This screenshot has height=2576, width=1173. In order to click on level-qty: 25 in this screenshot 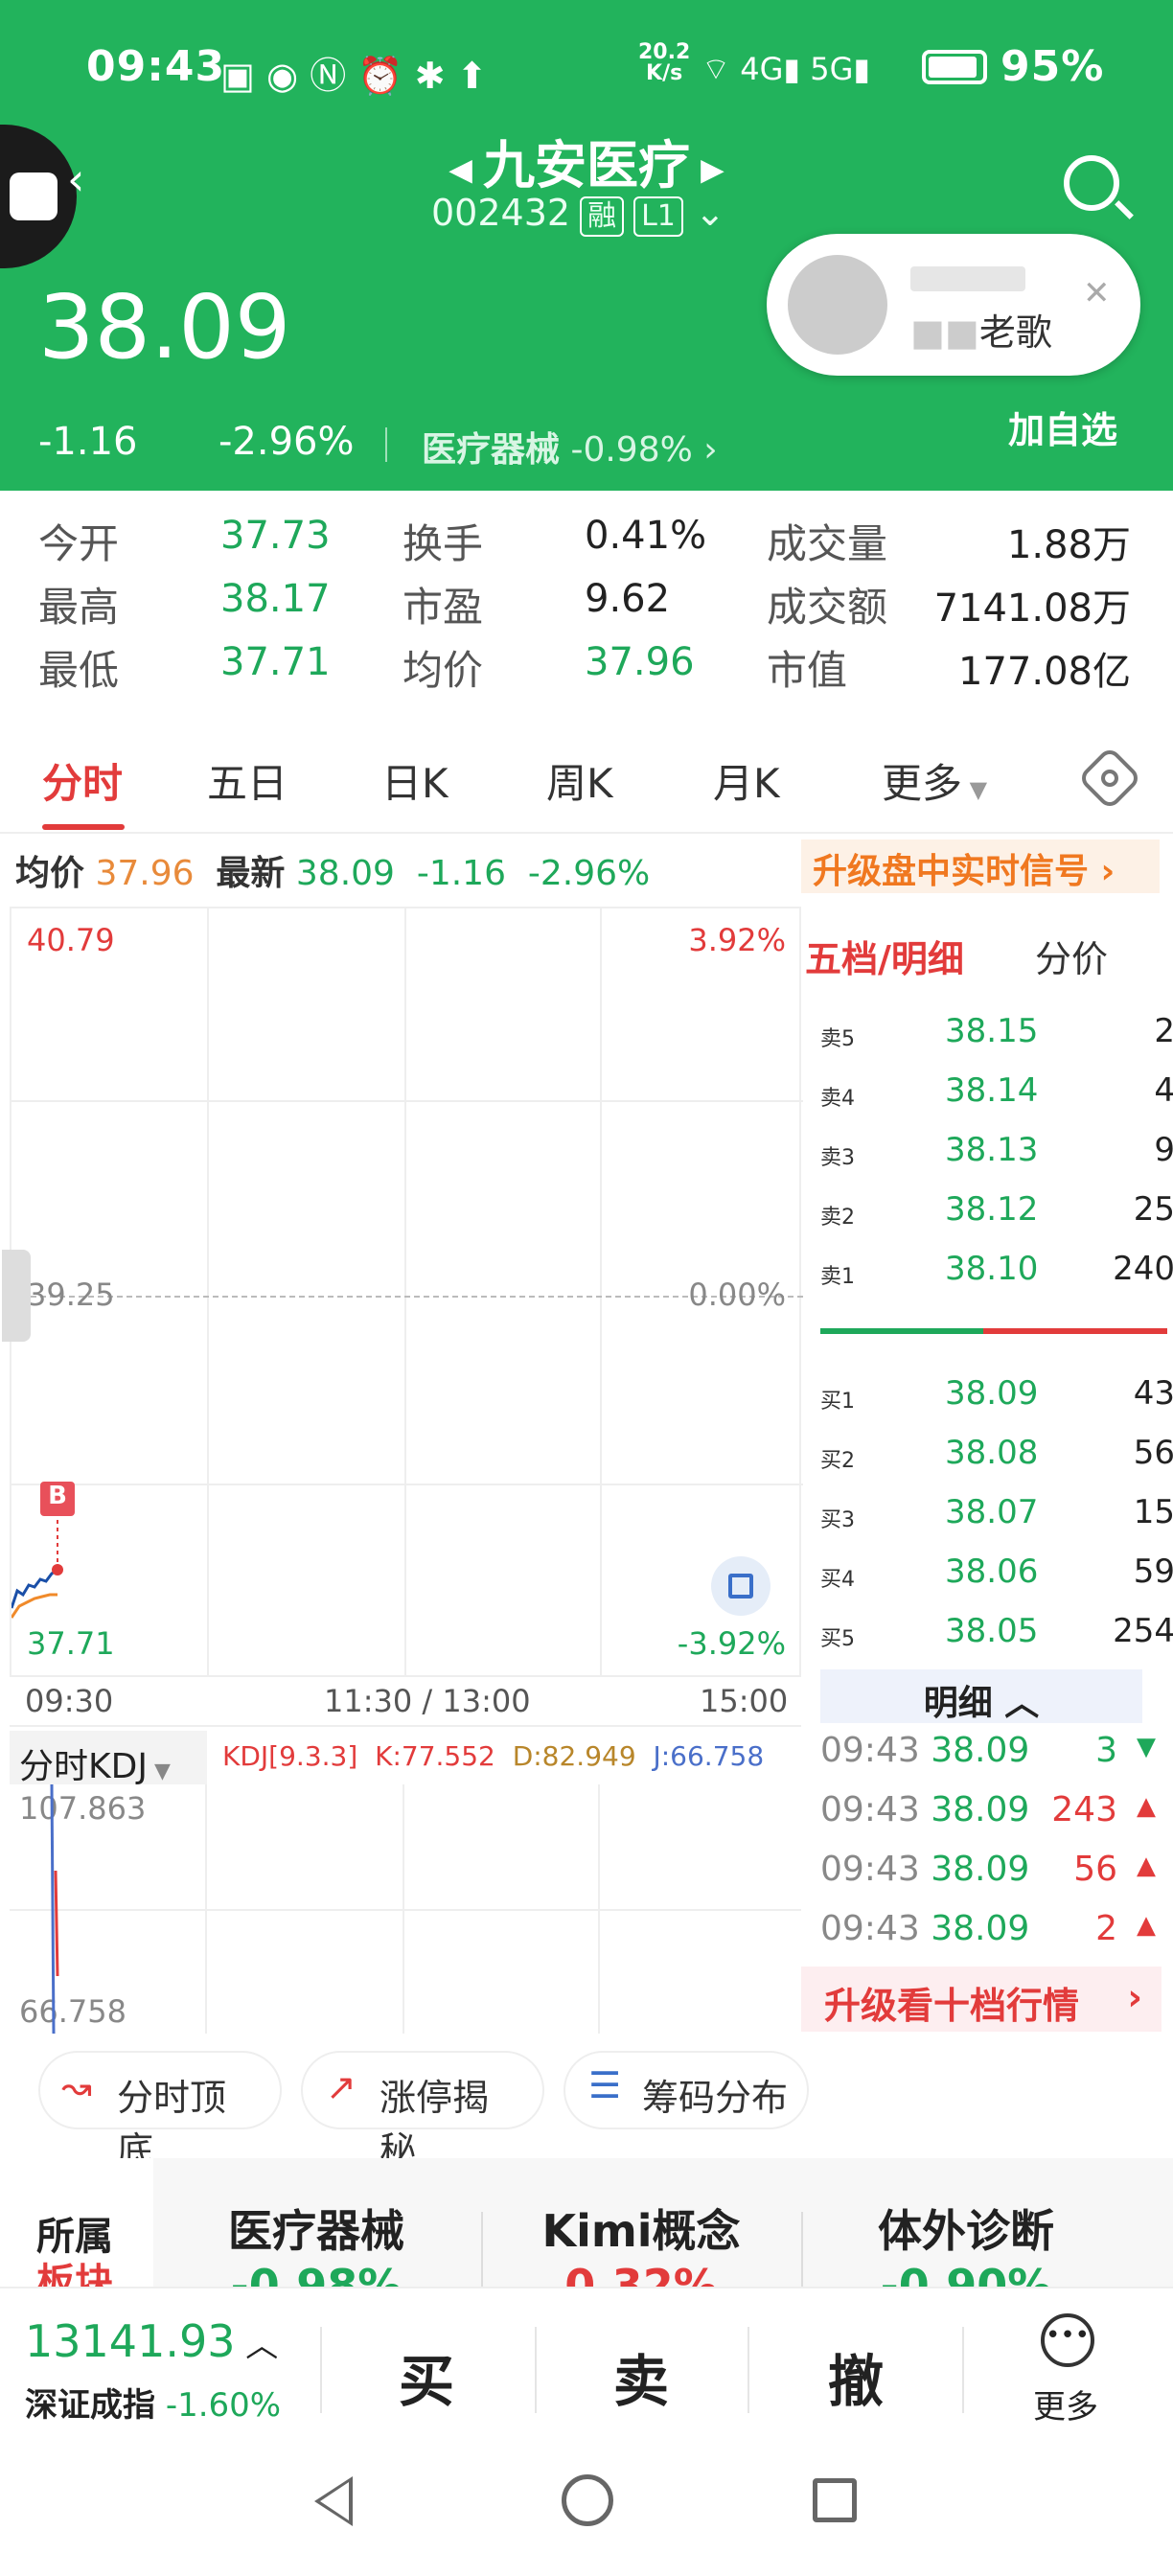, I will do `click(1153, 1209)`.